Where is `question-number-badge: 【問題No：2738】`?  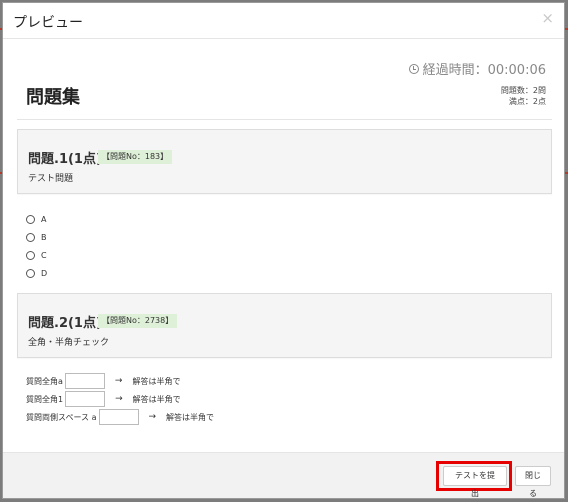 question-number-badge: 【問題No：2738】 is located at coordinates (138, 321).